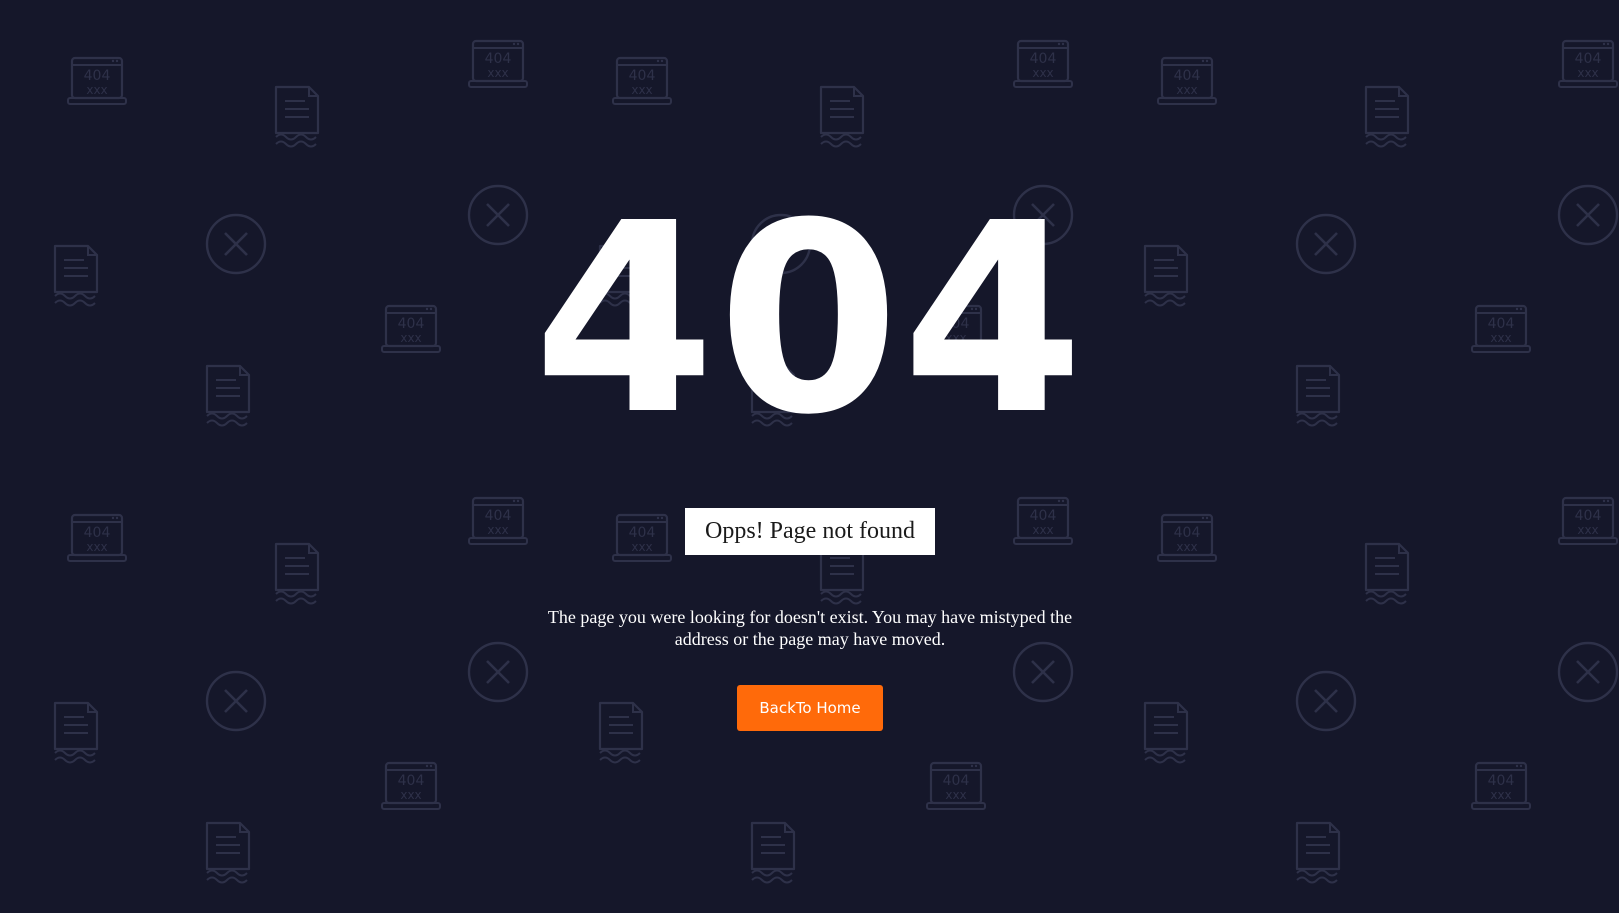  I want to click on back-to-home-button: BackTo Home, so click(810, 708).